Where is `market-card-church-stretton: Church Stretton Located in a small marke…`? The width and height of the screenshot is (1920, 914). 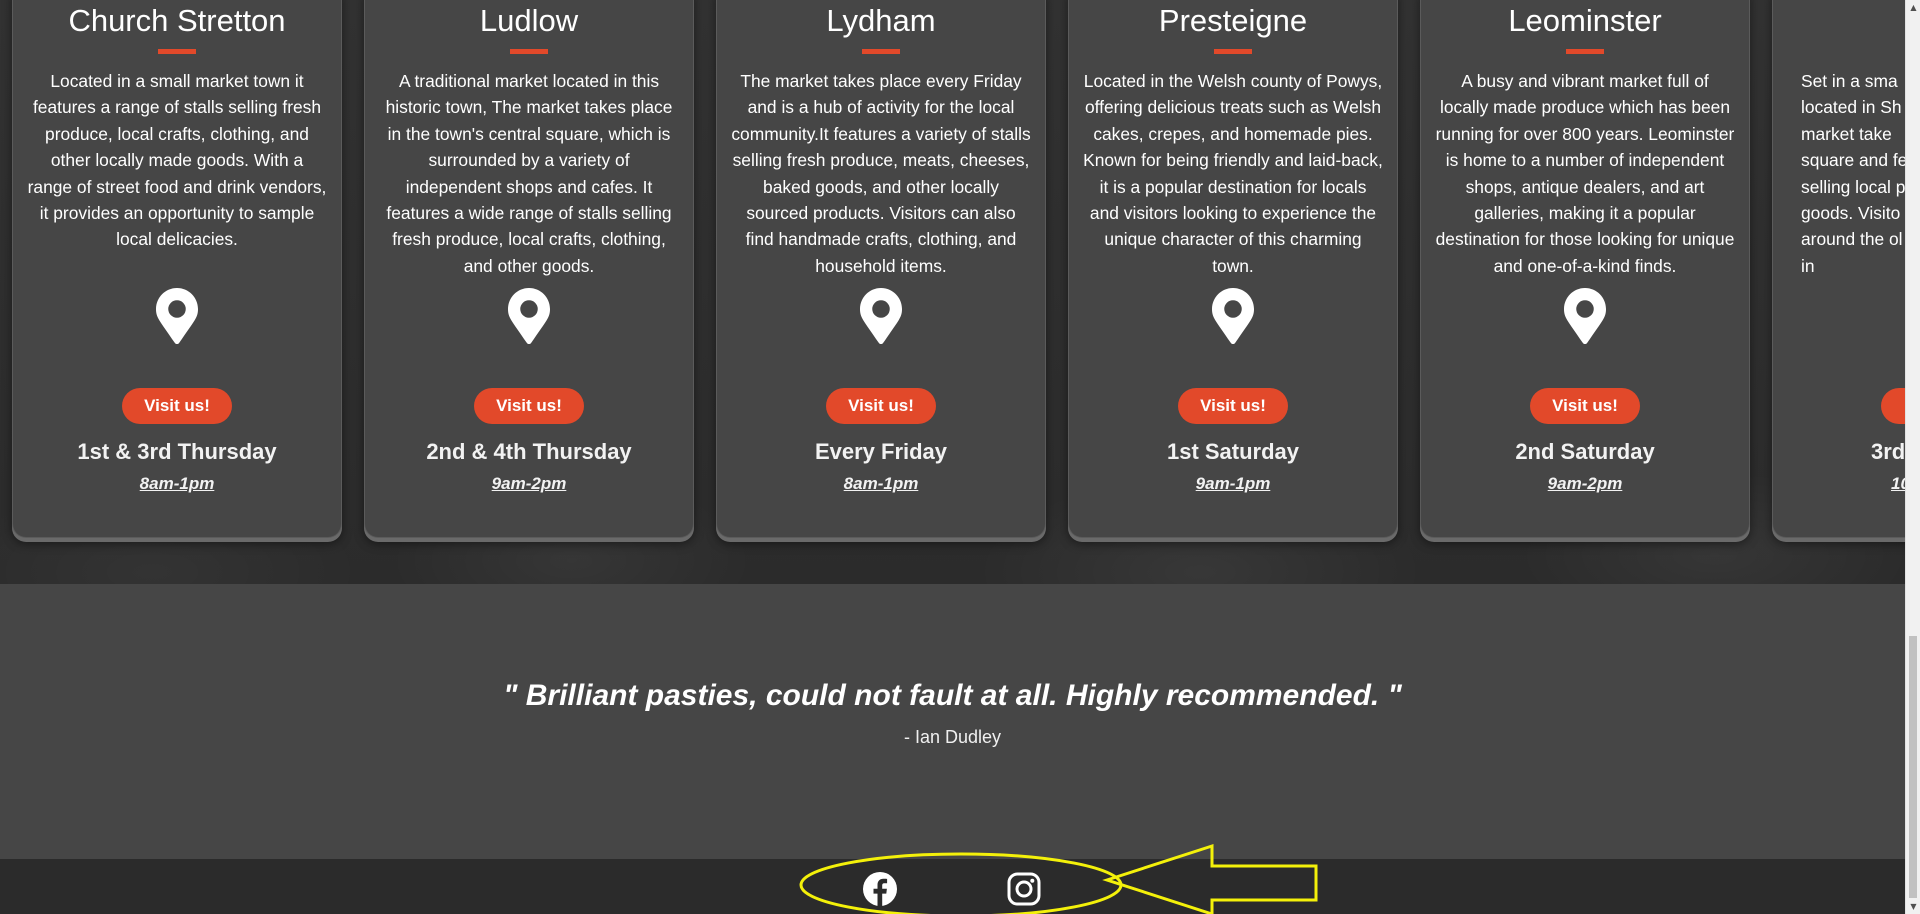
market-card-church-stretton: Church Stretton Located in a small marke… is located at coordinates (177, 269).